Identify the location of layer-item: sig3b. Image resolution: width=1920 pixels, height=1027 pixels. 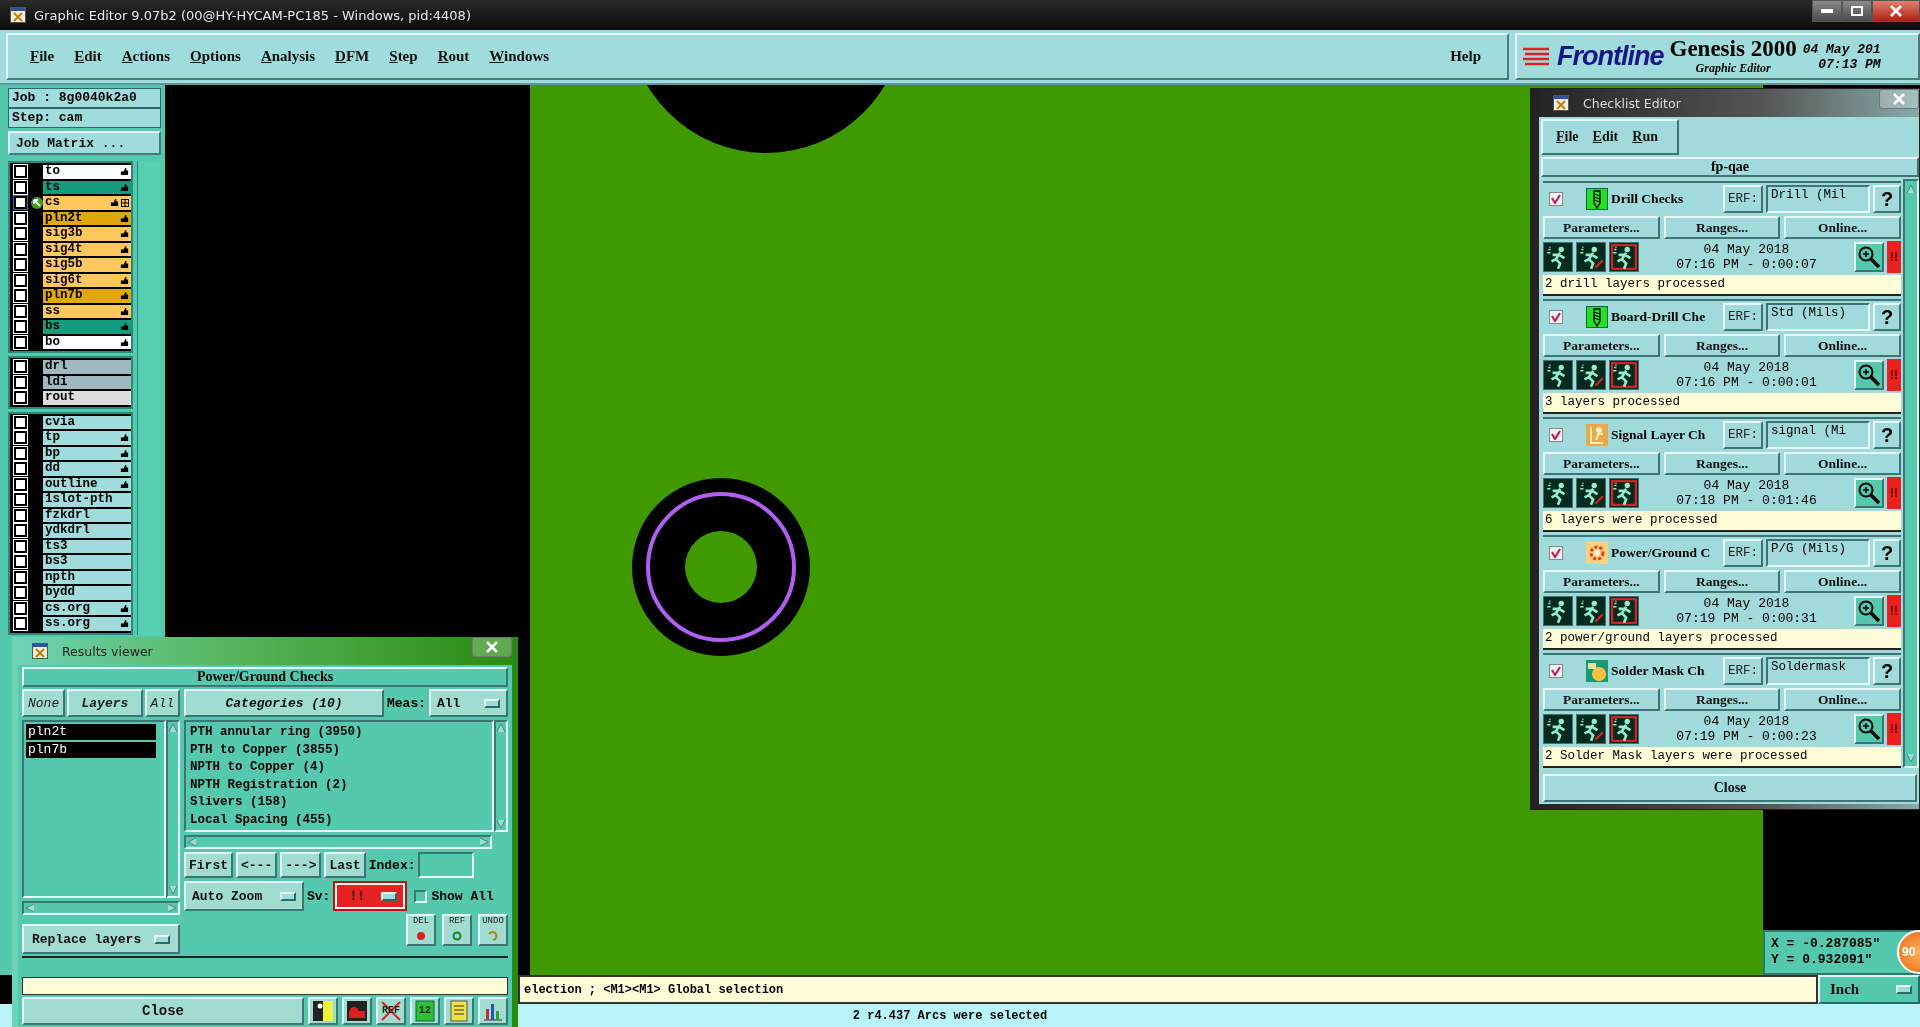
(87, 234).